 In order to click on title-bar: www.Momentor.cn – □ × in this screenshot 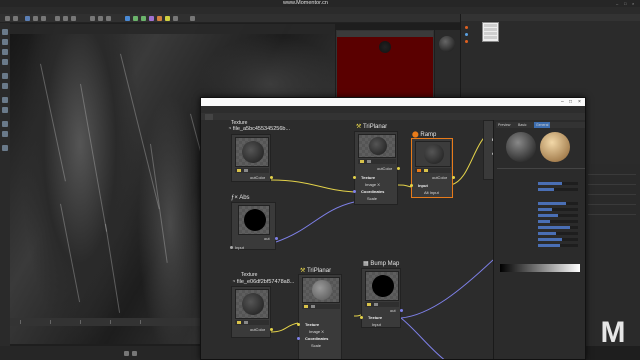, I will do `click(320, 3)`.